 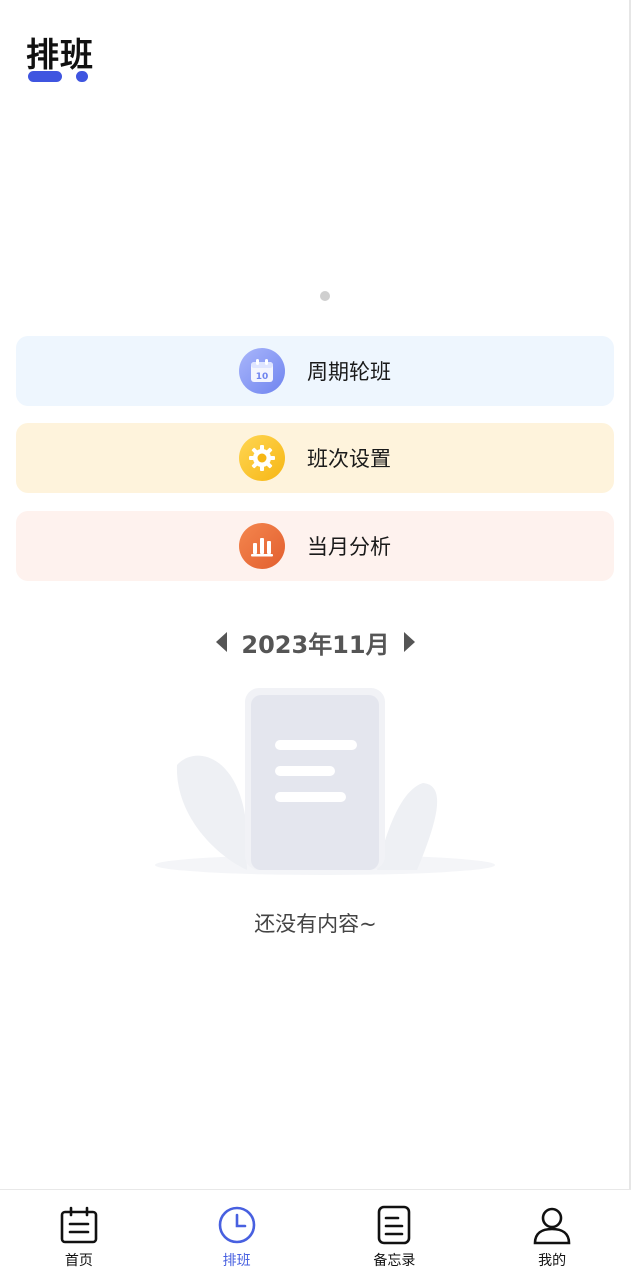 What do you see at coordinates (262, 458) in the screenshot?
I see `gear-icon` at bounding box center [262, 458].